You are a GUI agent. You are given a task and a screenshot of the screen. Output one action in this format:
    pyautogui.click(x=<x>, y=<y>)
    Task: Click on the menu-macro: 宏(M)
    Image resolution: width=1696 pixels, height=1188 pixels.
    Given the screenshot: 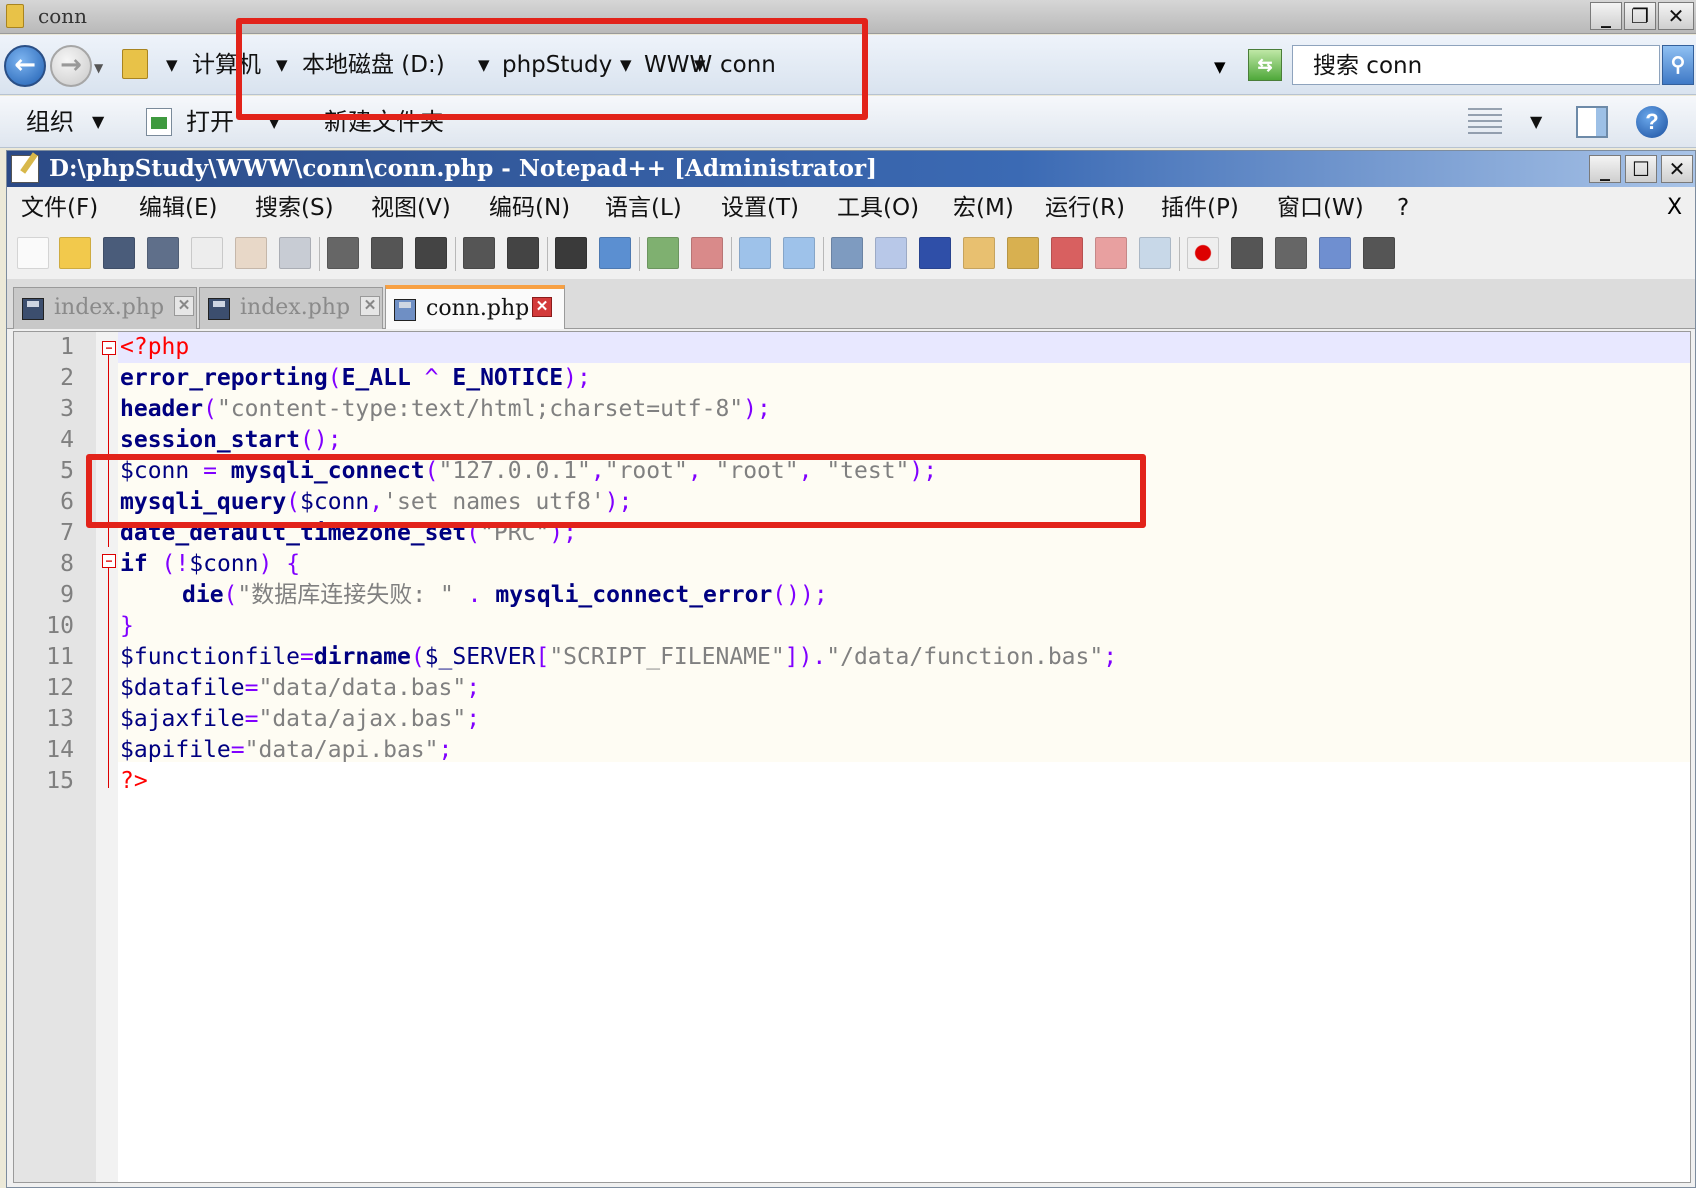 What is the action you would take?
    pyautogui.click(x=983, y=208)
    